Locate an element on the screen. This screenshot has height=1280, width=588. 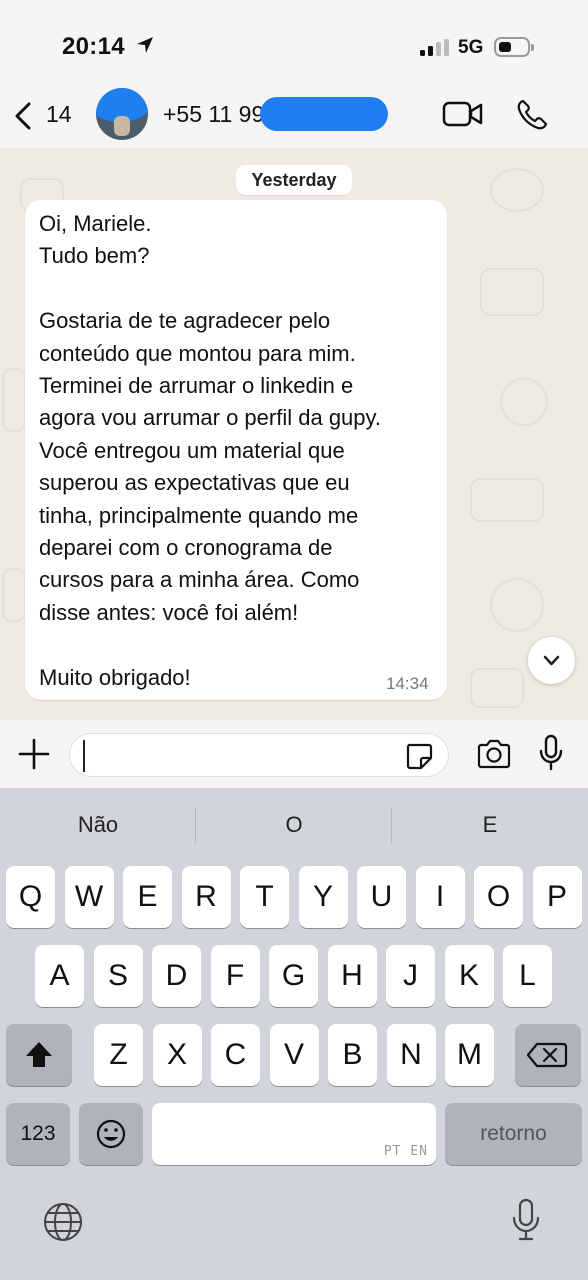
key-g: G is located at coordinates (293, 976).